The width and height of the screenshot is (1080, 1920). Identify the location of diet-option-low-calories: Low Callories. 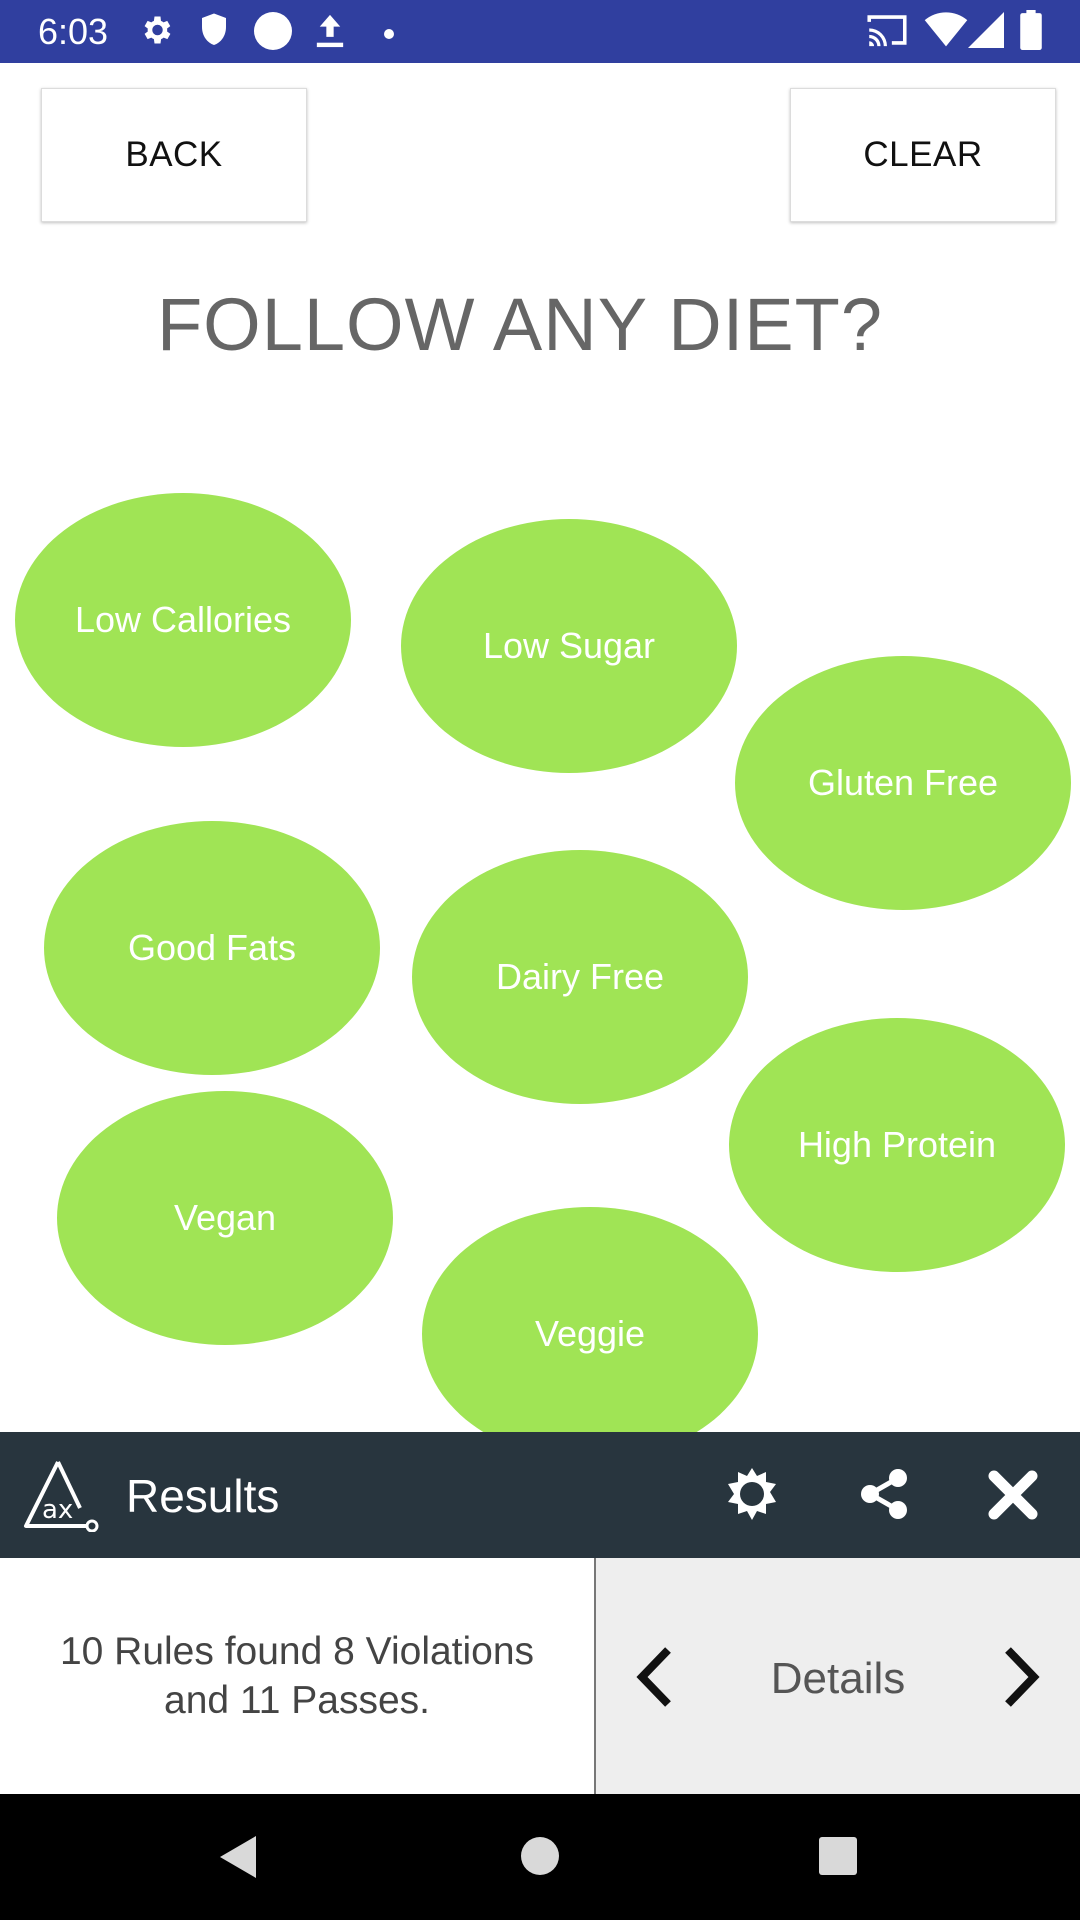
(183, 620).